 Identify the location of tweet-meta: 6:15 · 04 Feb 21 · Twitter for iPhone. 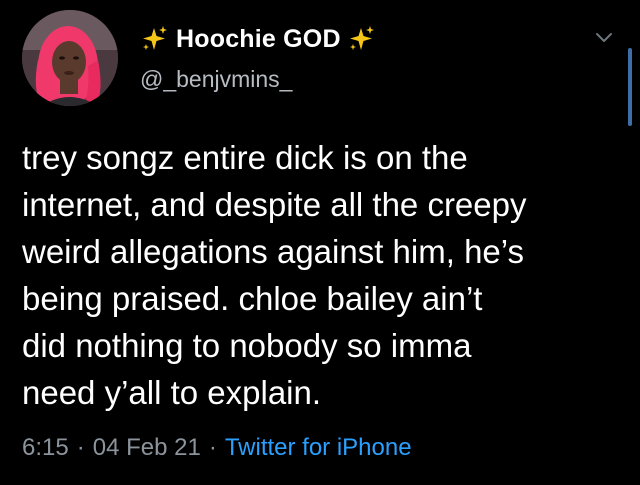
(217, 448).